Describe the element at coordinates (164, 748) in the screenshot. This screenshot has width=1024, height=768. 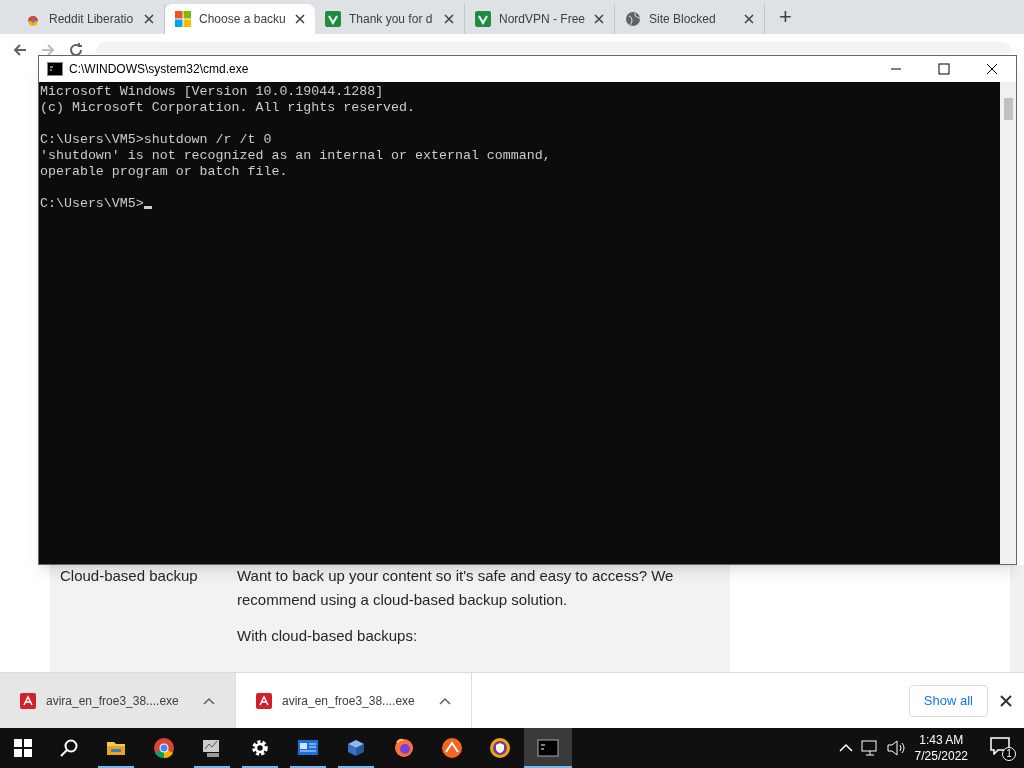
I see `round-logo-icon` at that location.